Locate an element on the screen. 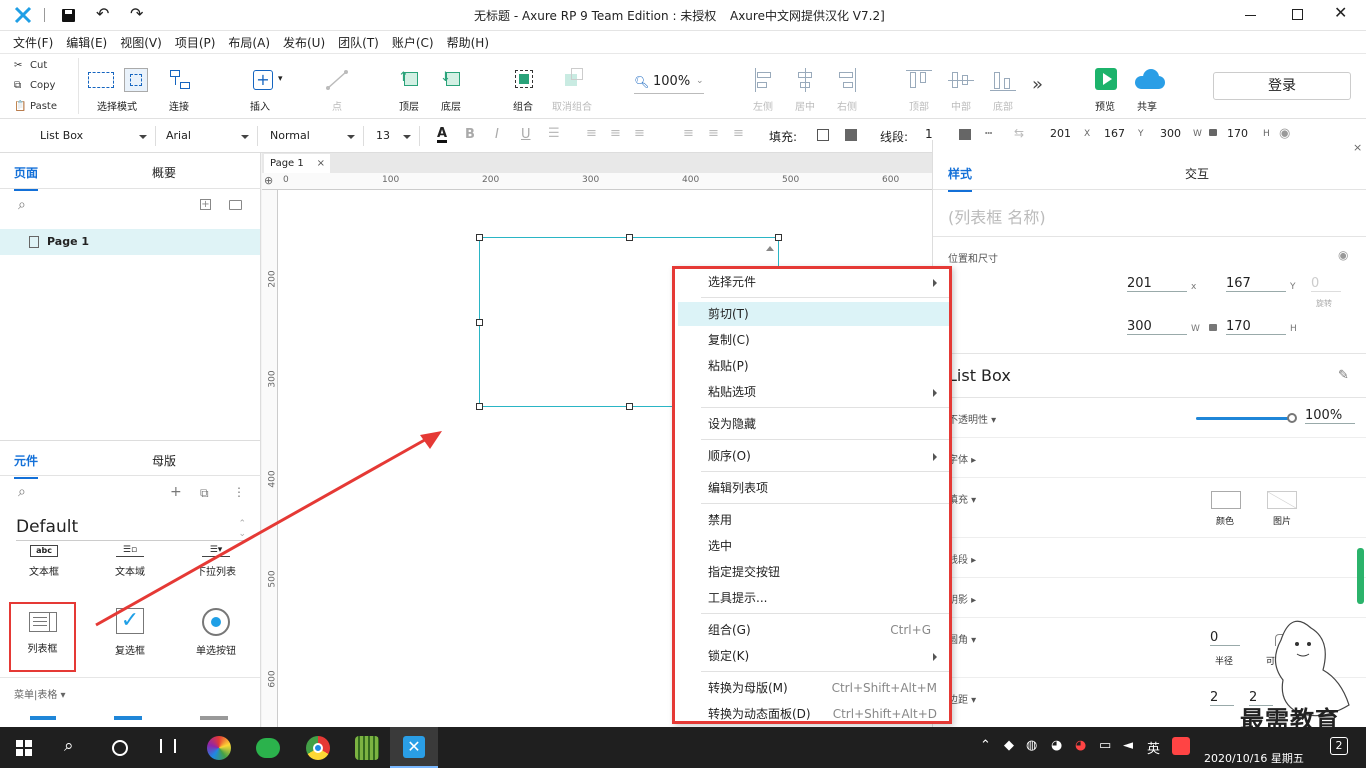 This screenshot has width=1366, height=768. widget-search-icon: ⌕ is located at coordinates (22, 492).